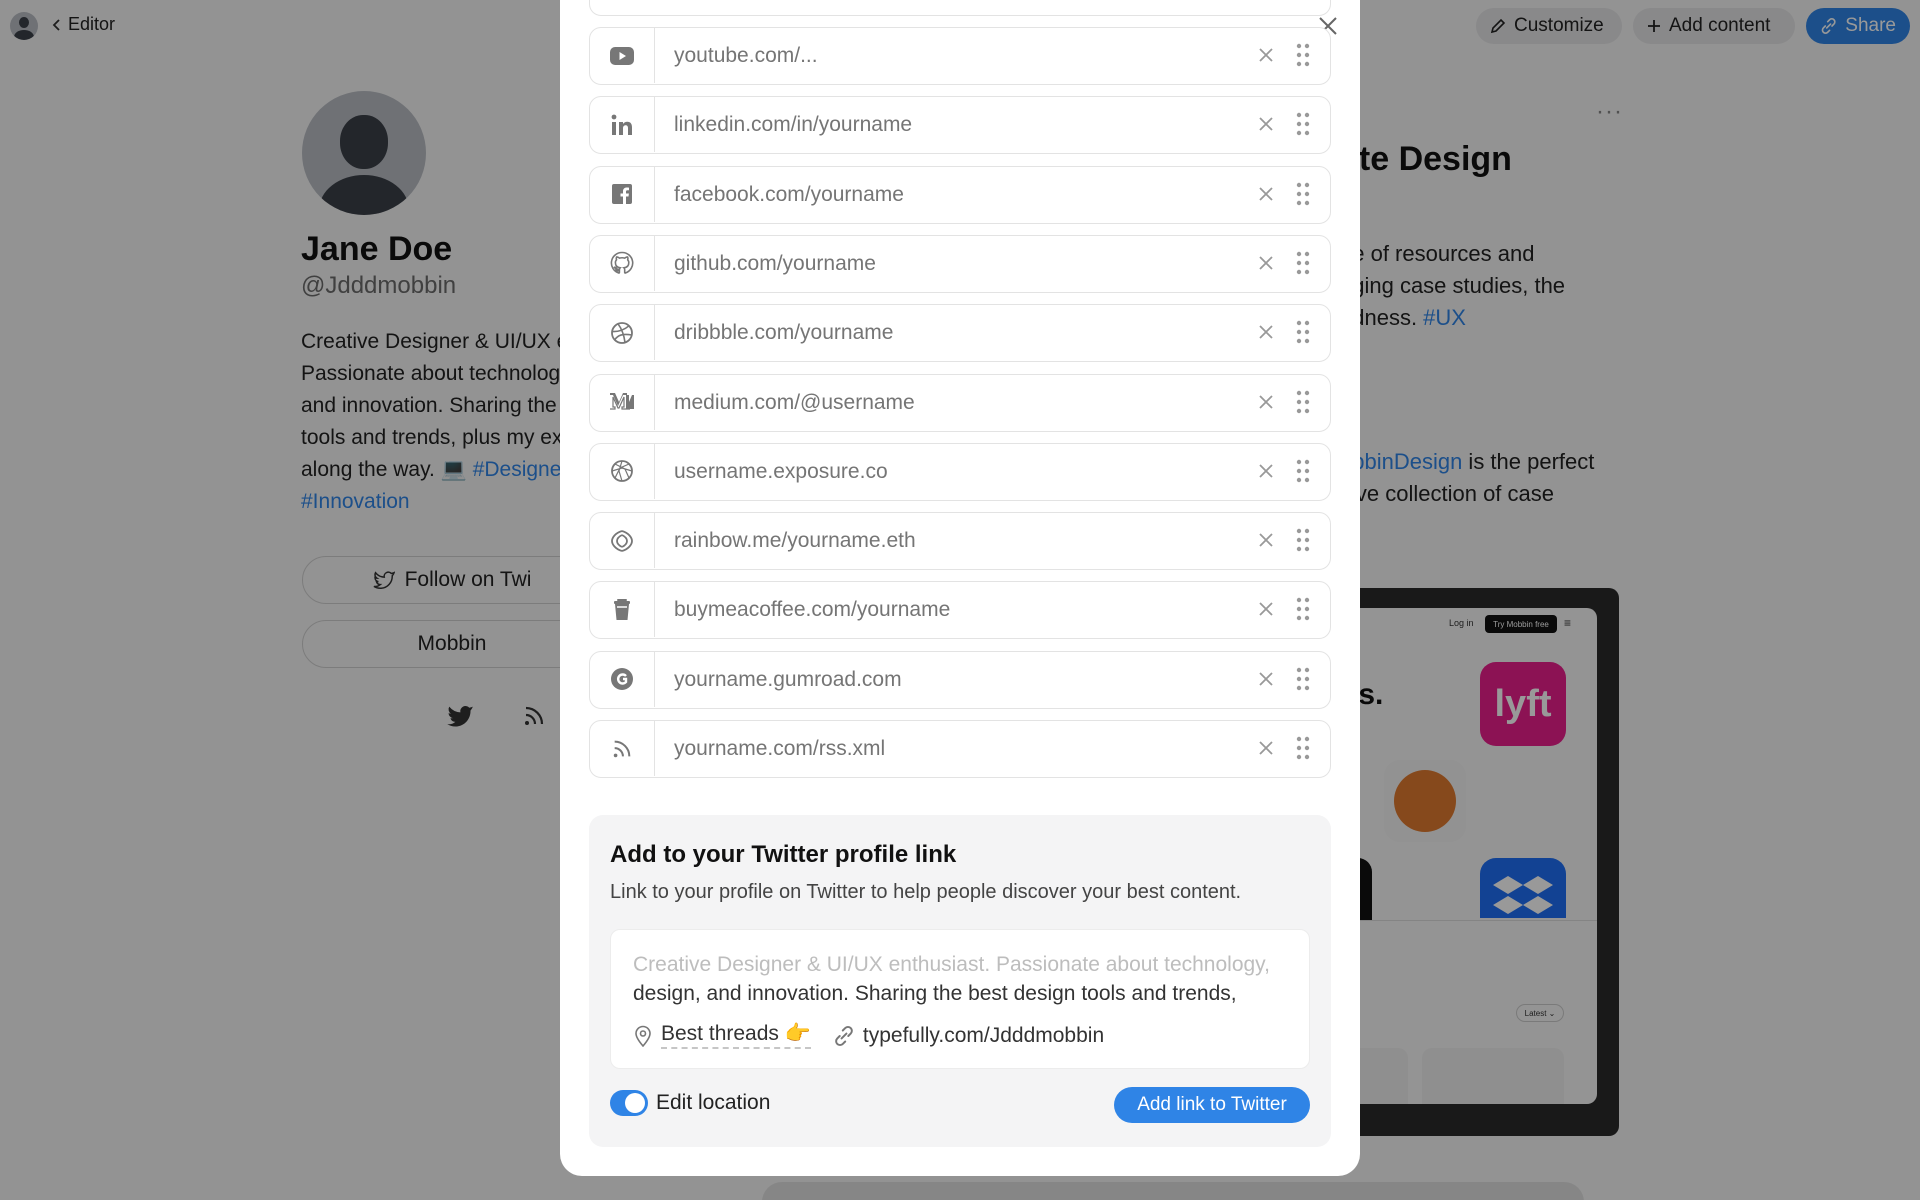  Describe the element at coordinates (622, 748) in the screenshot. I see `rss-icon` at that location.